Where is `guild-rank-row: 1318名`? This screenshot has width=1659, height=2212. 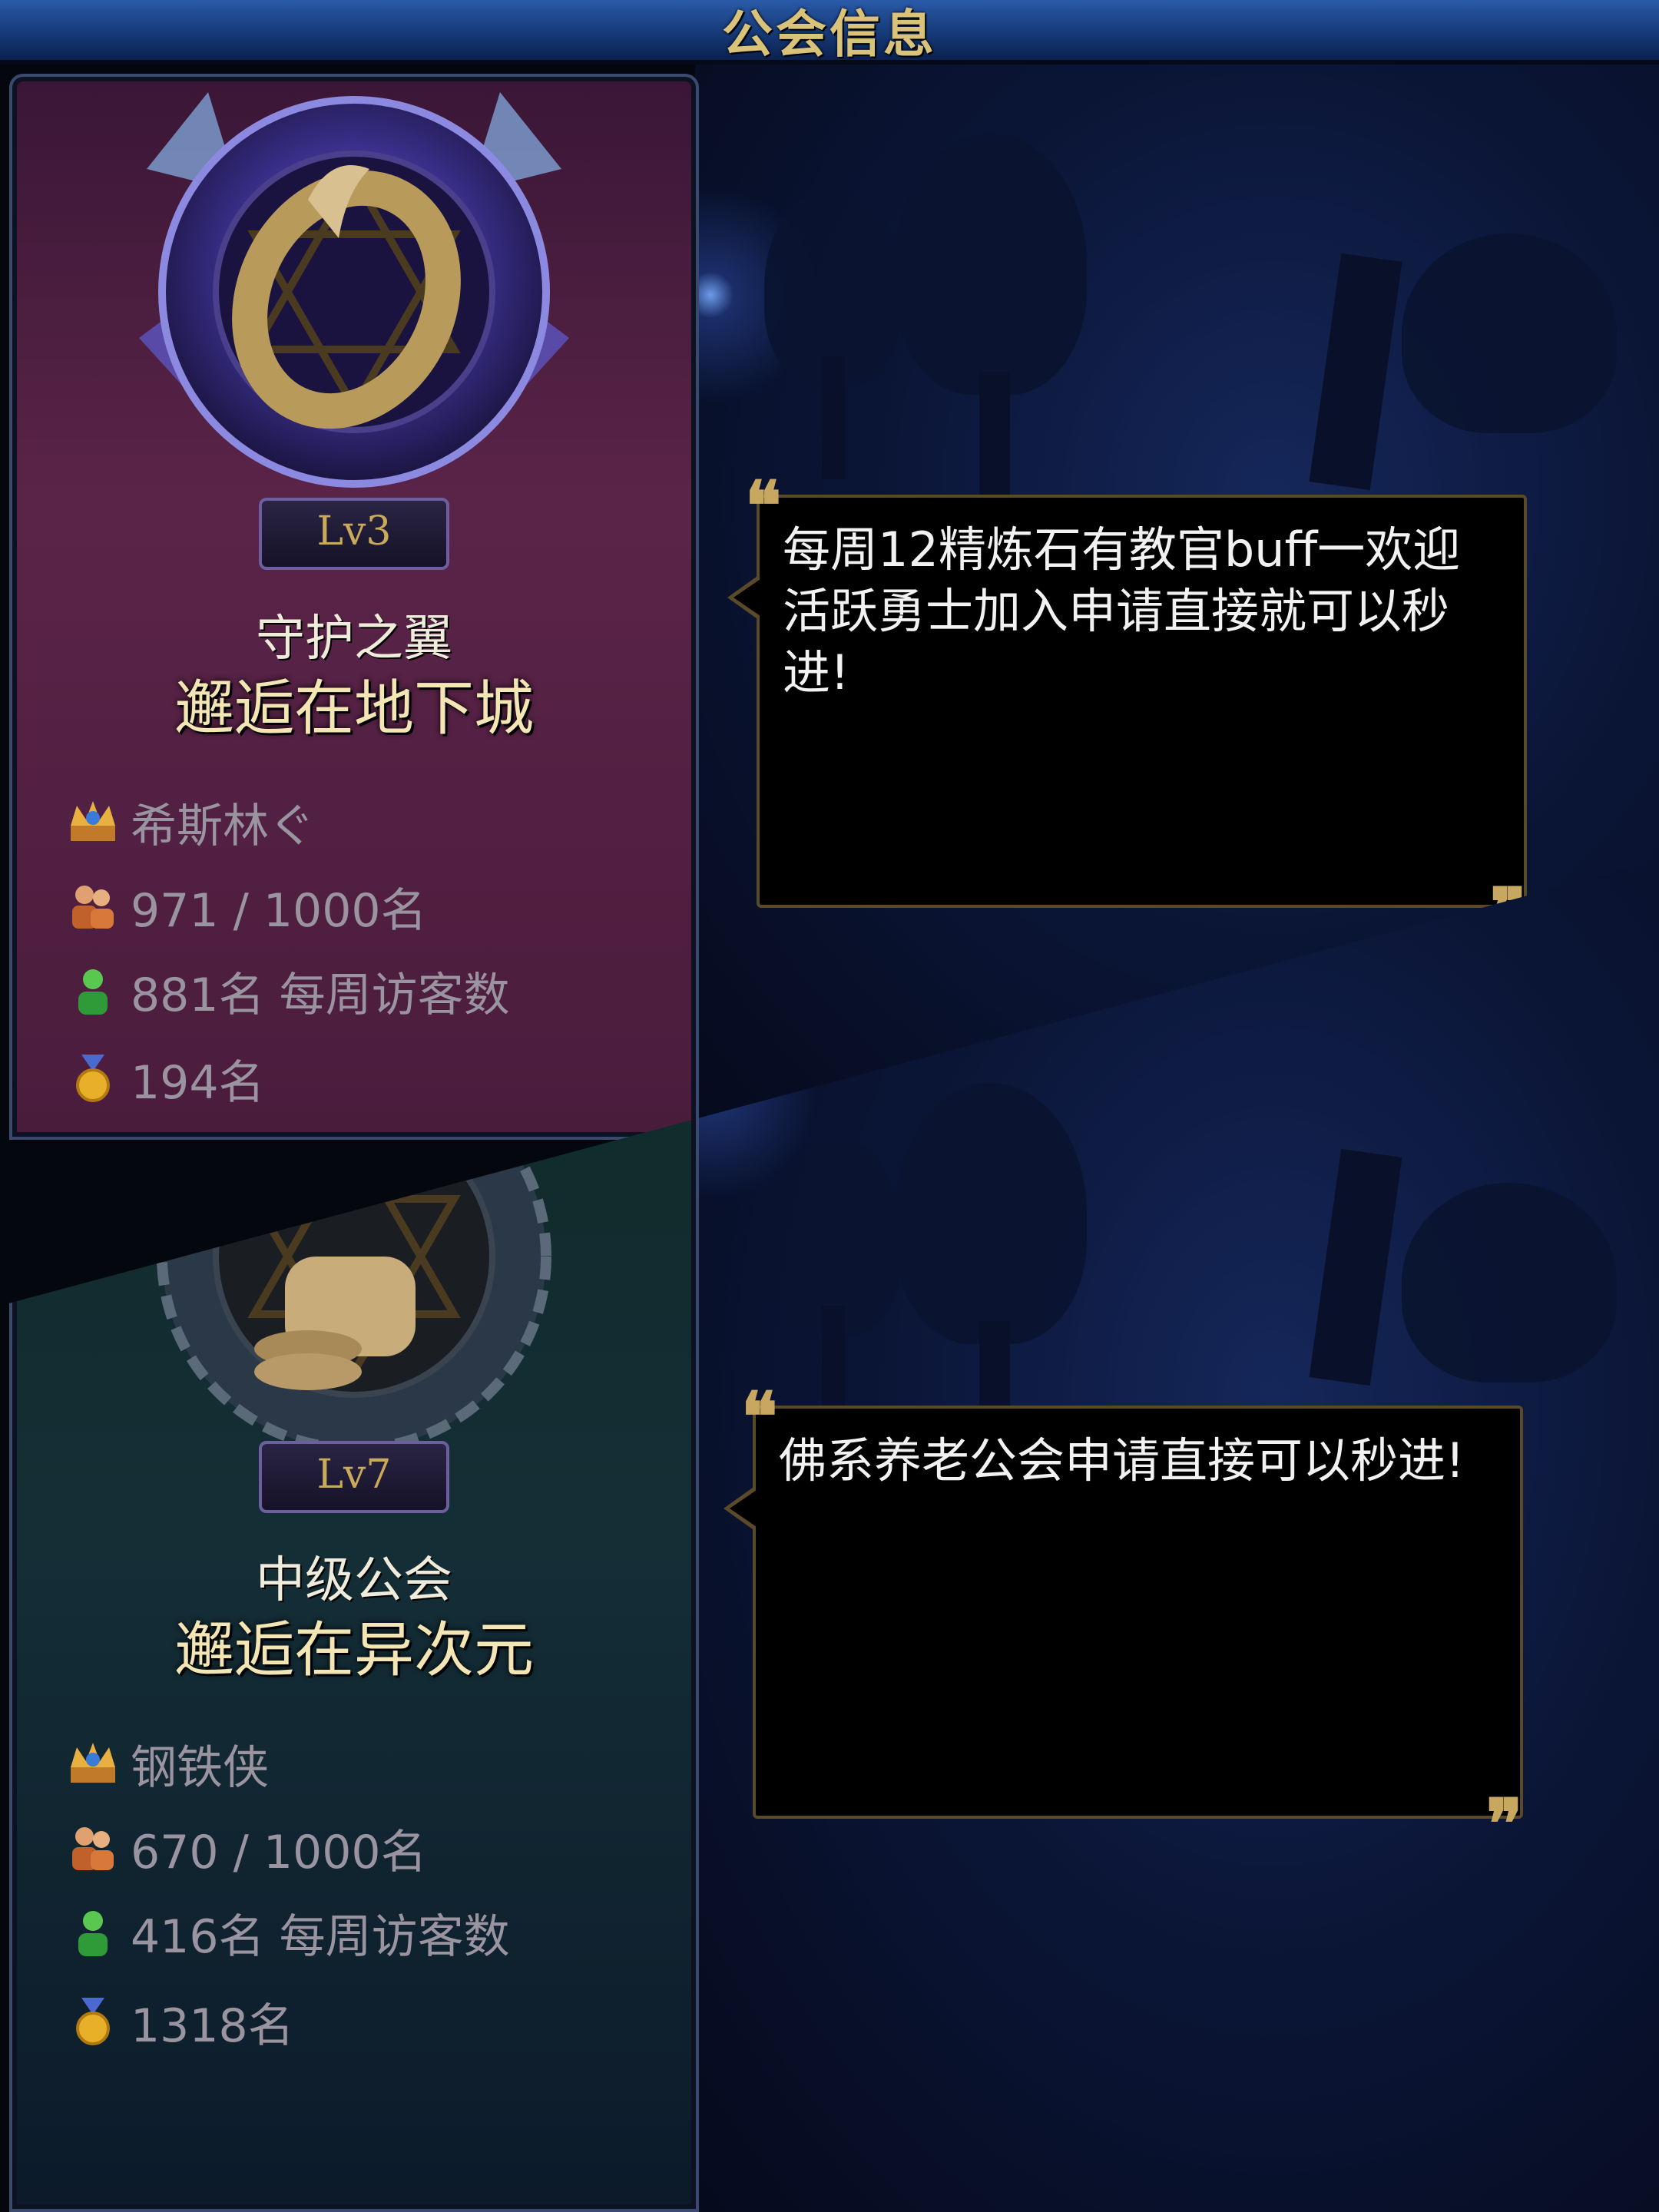
guild-rank-row: 1318名 is located at coordinates (180, 2022).